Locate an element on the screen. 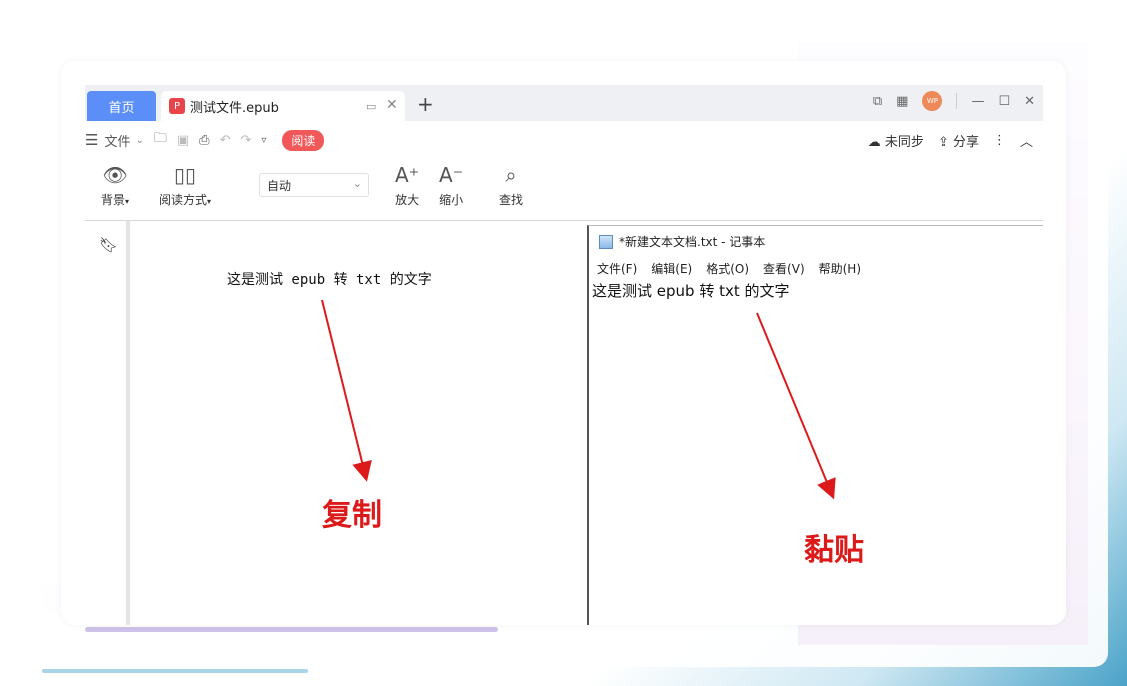 The height and width of the screenshot is (686, 1127). copy-annotation: 复制 is located at coordinates (352, 515).